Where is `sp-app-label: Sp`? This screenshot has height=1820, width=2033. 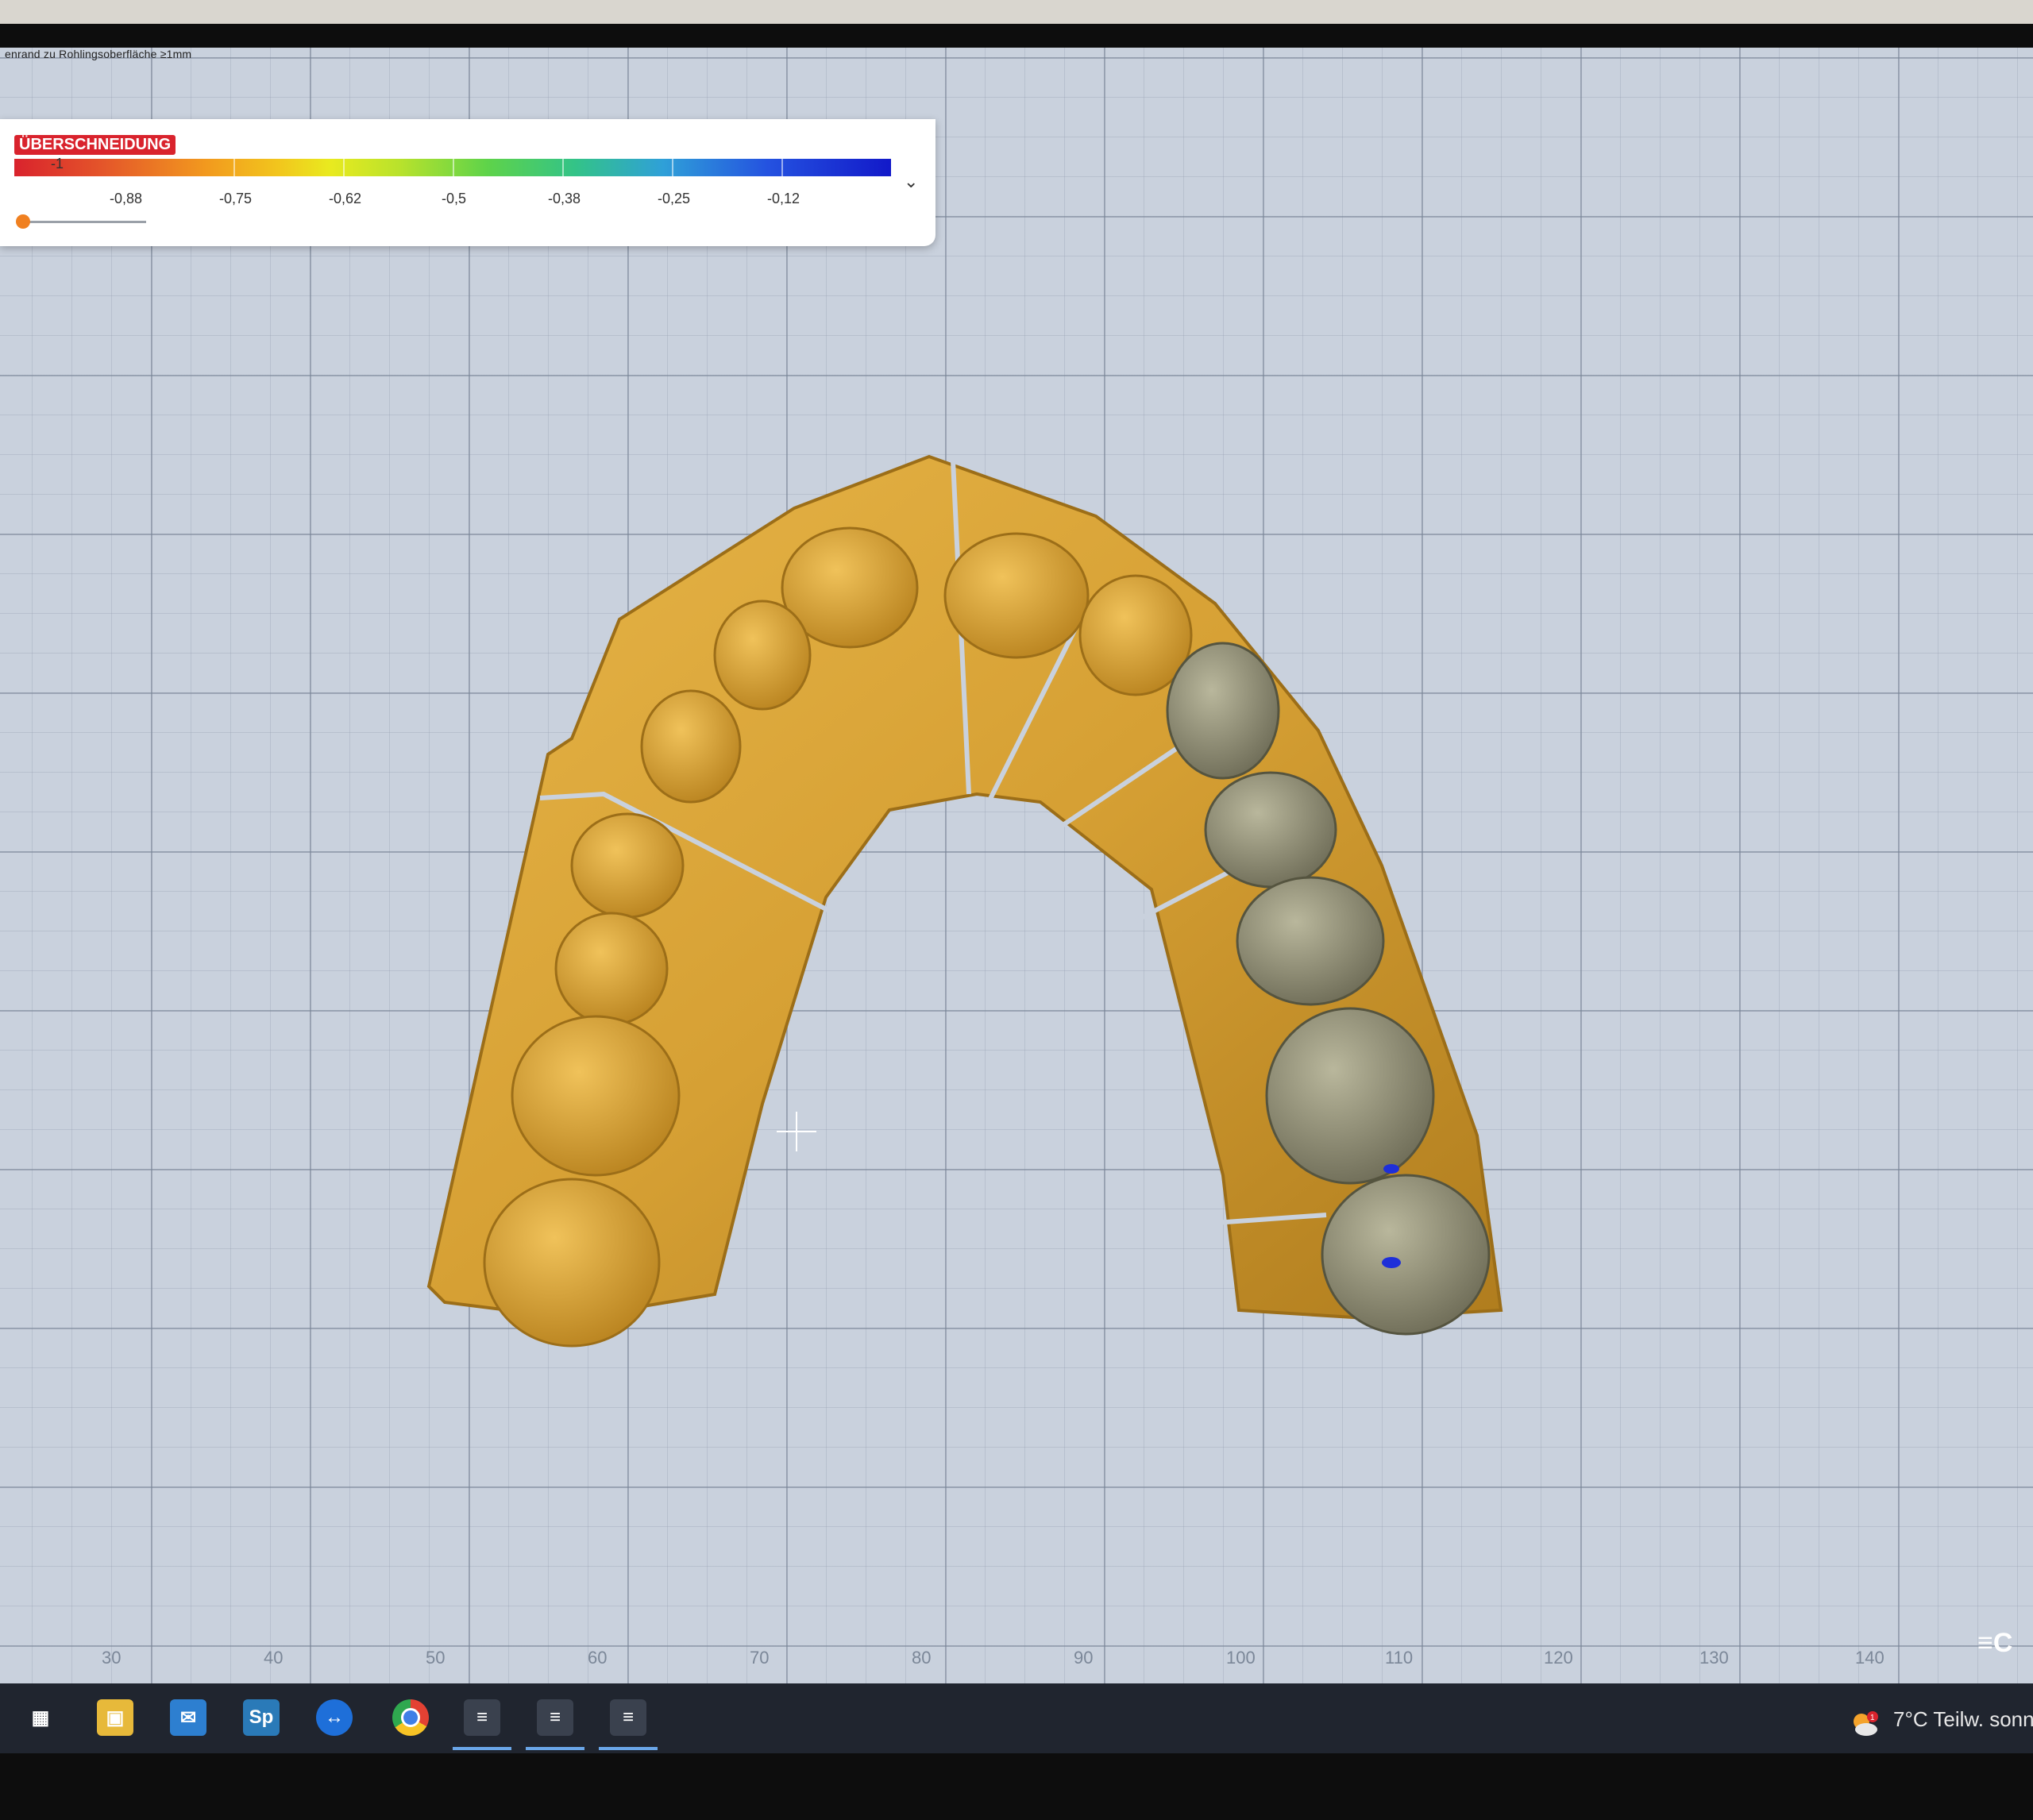
sp-app-label: Sp is located at coordinates (262, 1717).